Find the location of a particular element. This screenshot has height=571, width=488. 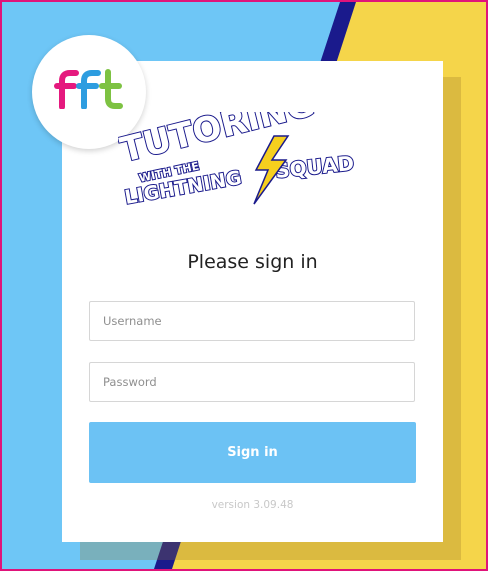

sign-in-button: Sign in is located at coordinates (252, 452).